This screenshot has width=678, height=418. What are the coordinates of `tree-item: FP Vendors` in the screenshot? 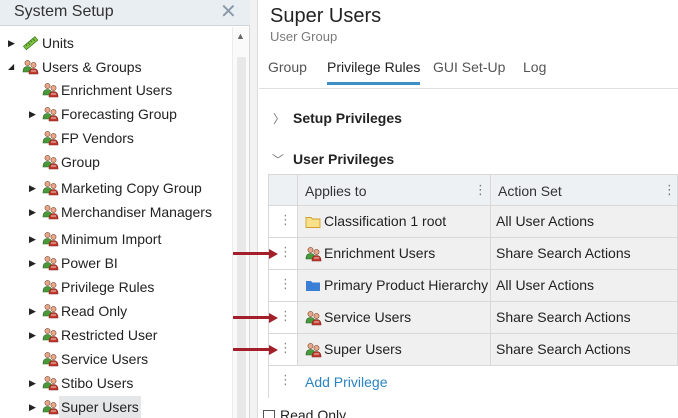 It's located at (116, 138).